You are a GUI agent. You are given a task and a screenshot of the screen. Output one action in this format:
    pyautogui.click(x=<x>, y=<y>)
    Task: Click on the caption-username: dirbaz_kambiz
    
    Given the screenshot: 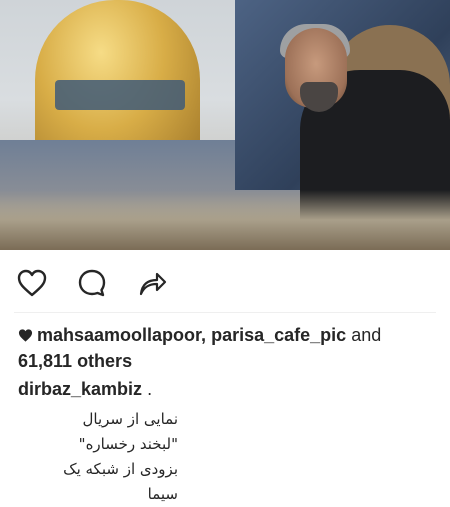 What is the action you would take?
    pyautogui.click(x=80, y=389)
    